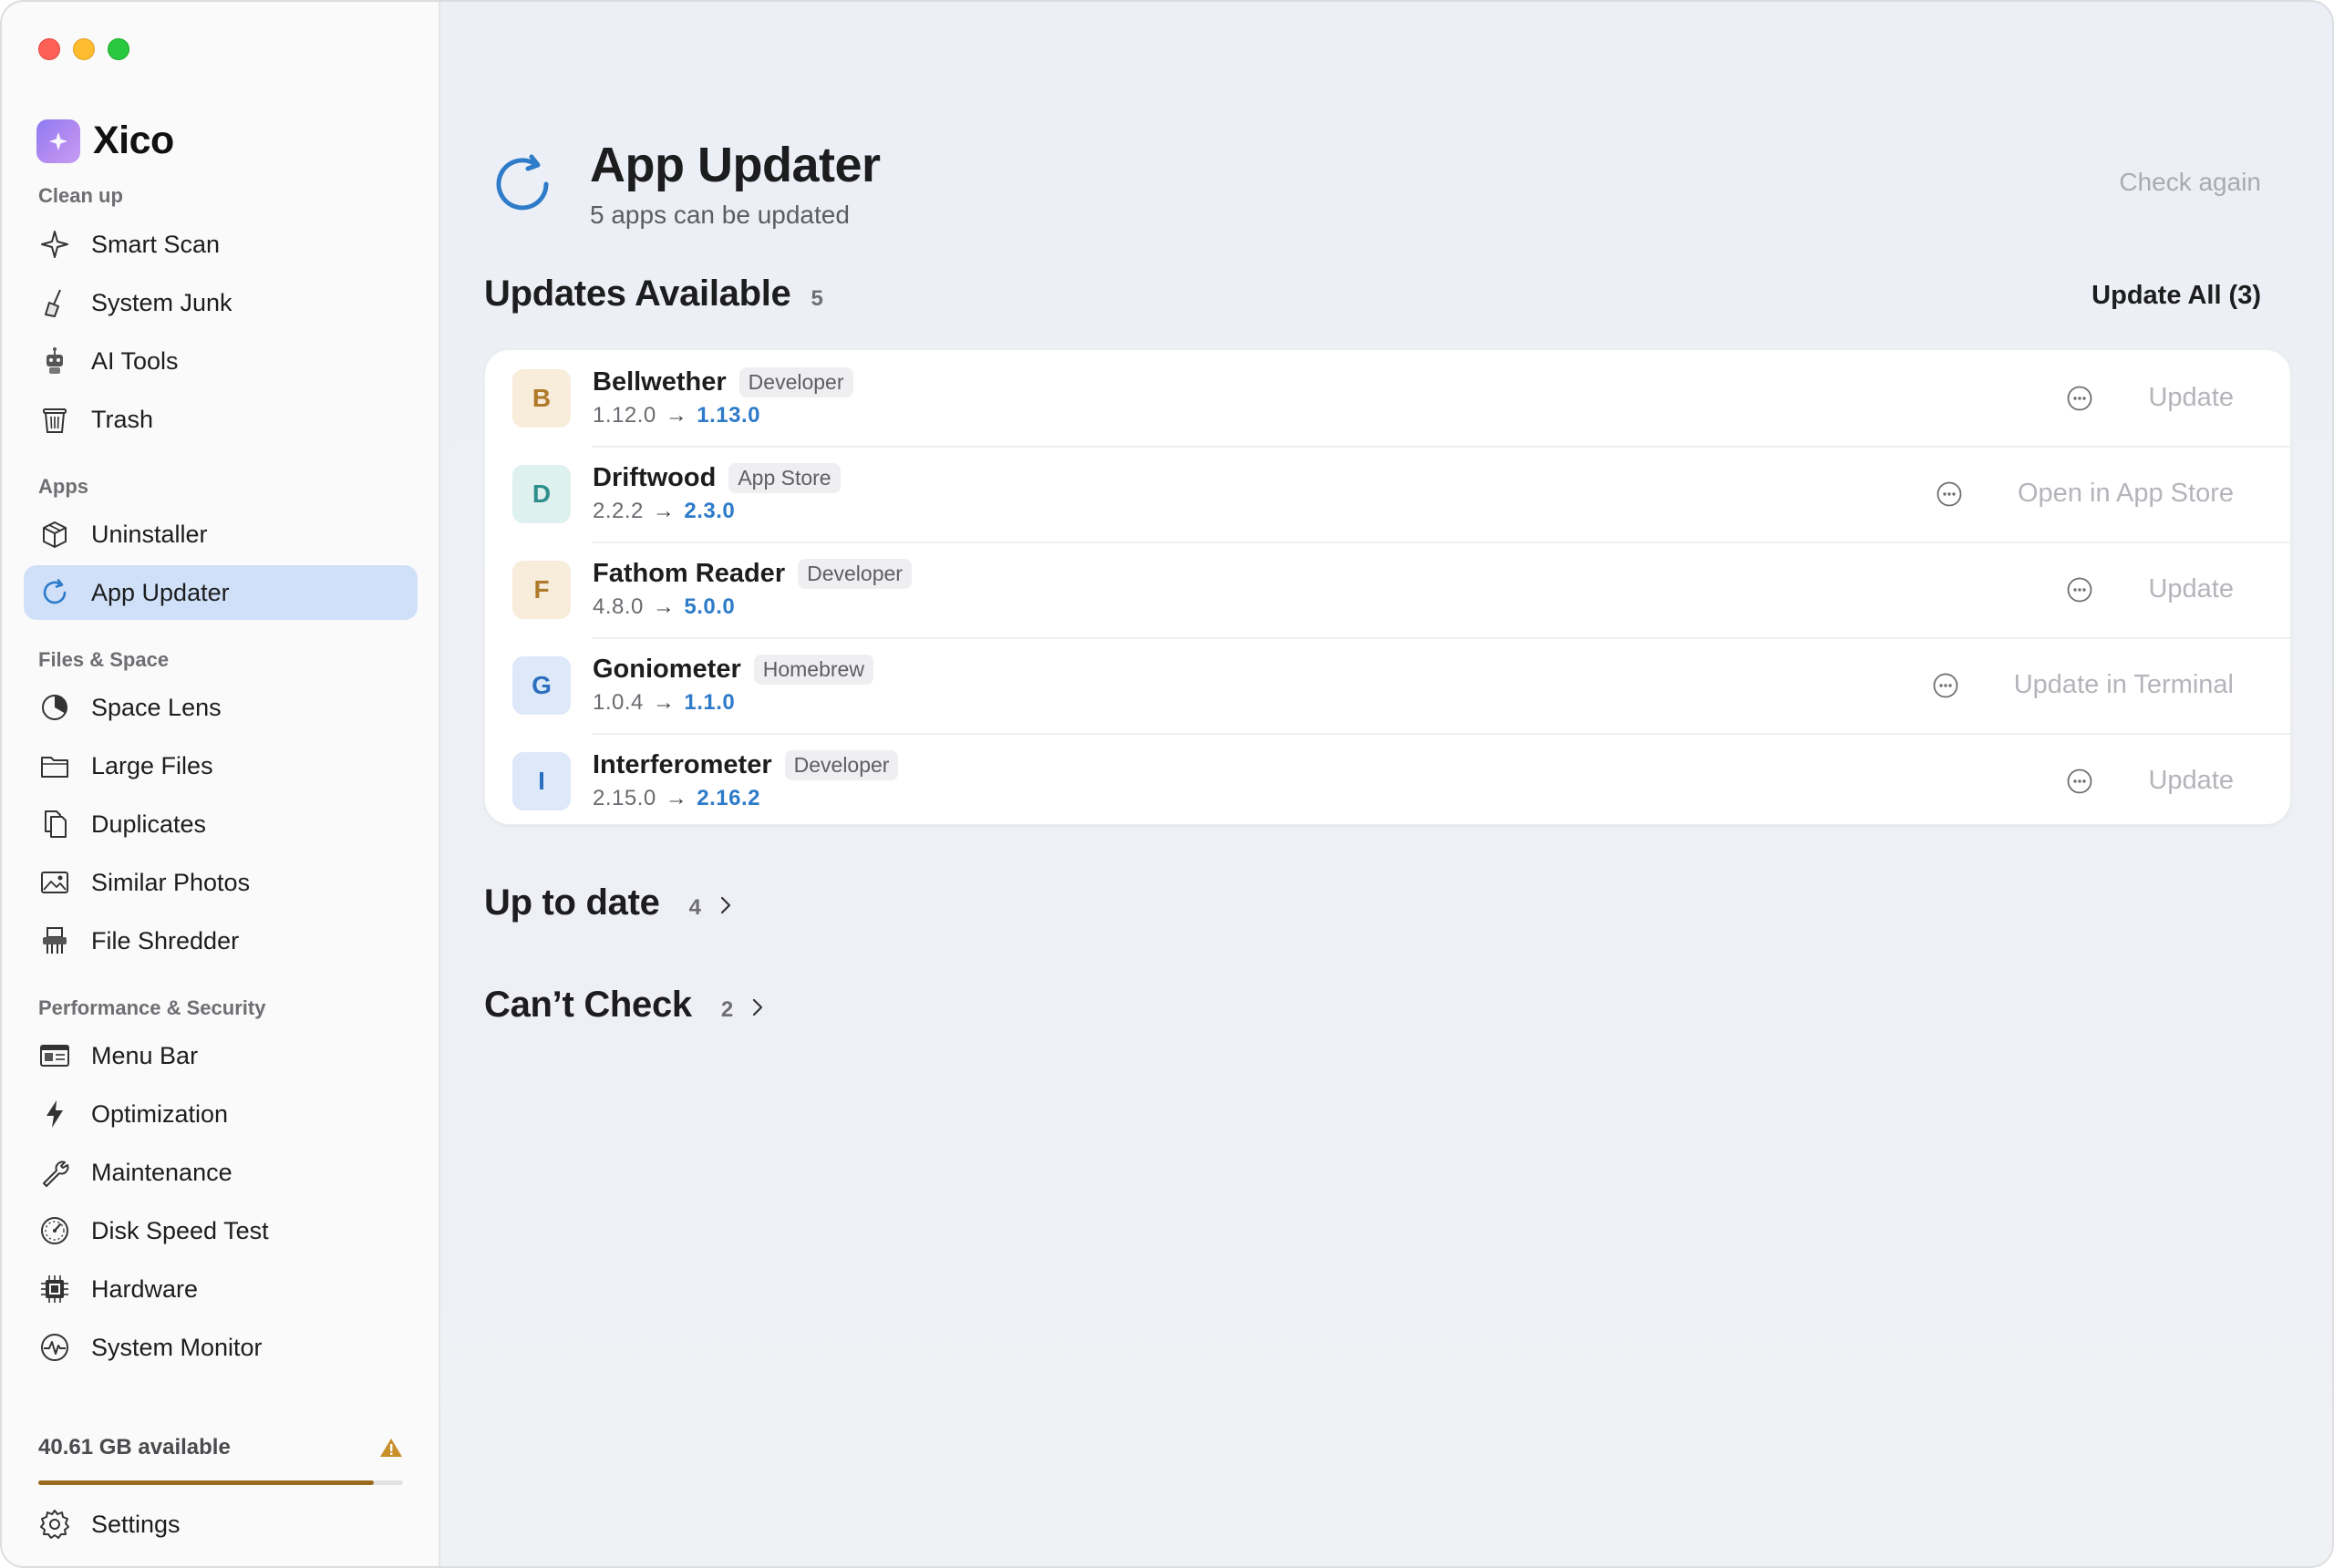 The width and height of the screenshot is (2334, 1568). What do you see at coordinates (710, 511) in the screenshot?
I see `new-version: 2.3.0` at bounding box center [710, 511].